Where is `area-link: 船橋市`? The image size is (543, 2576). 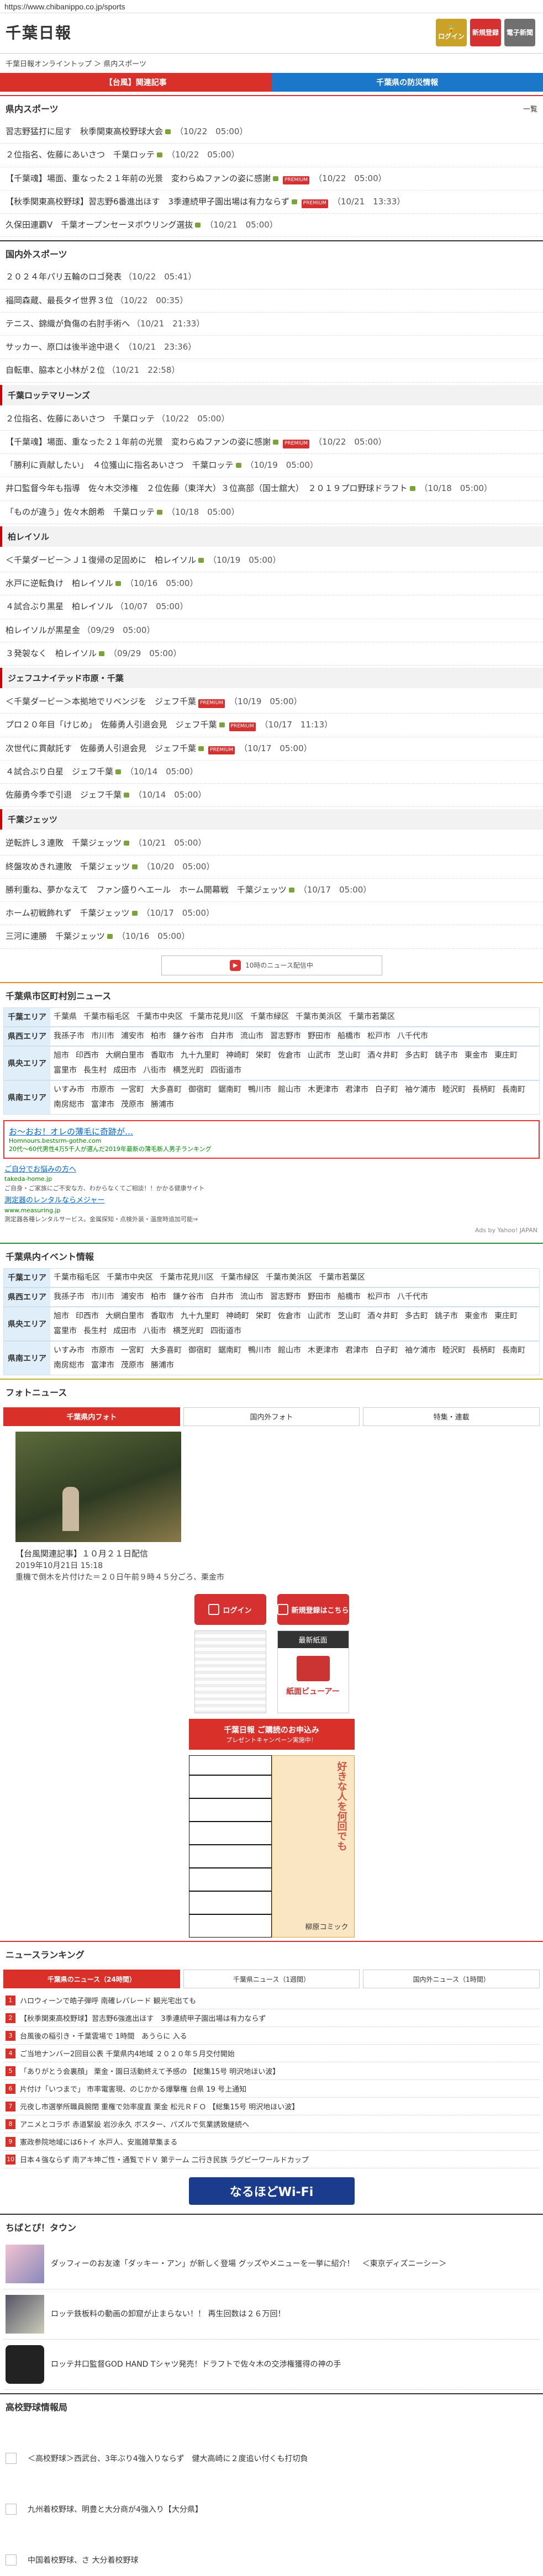
area-link: 船橋市 is located at coordinates (349, 1297).